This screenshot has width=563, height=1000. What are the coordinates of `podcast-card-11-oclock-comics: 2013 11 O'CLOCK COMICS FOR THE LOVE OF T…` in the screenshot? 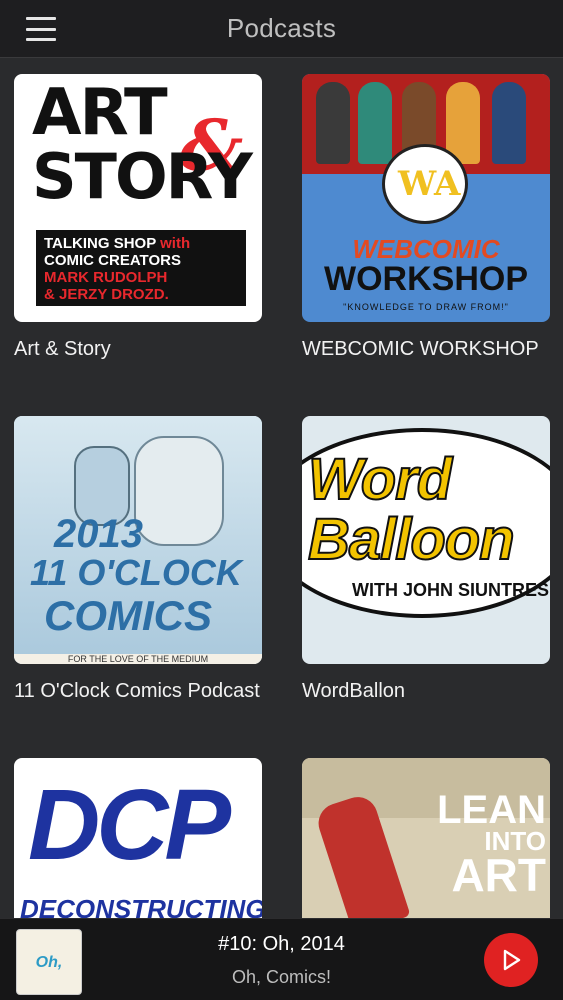 It's located at (145, 559).